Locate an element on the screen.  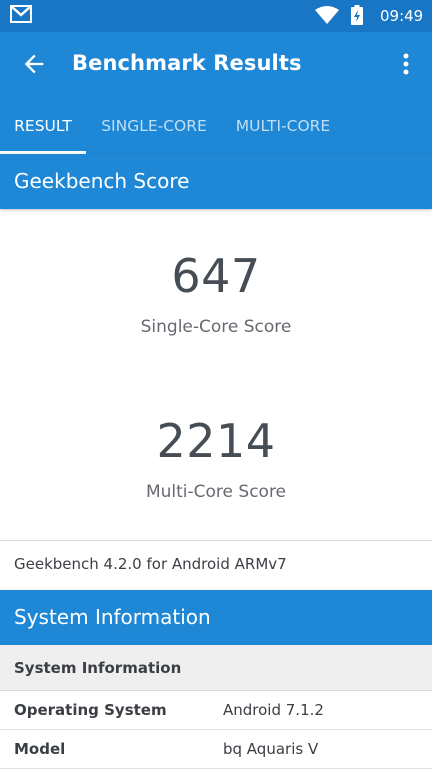
status-bar: 09:49 is located at coordinates (216, 16).